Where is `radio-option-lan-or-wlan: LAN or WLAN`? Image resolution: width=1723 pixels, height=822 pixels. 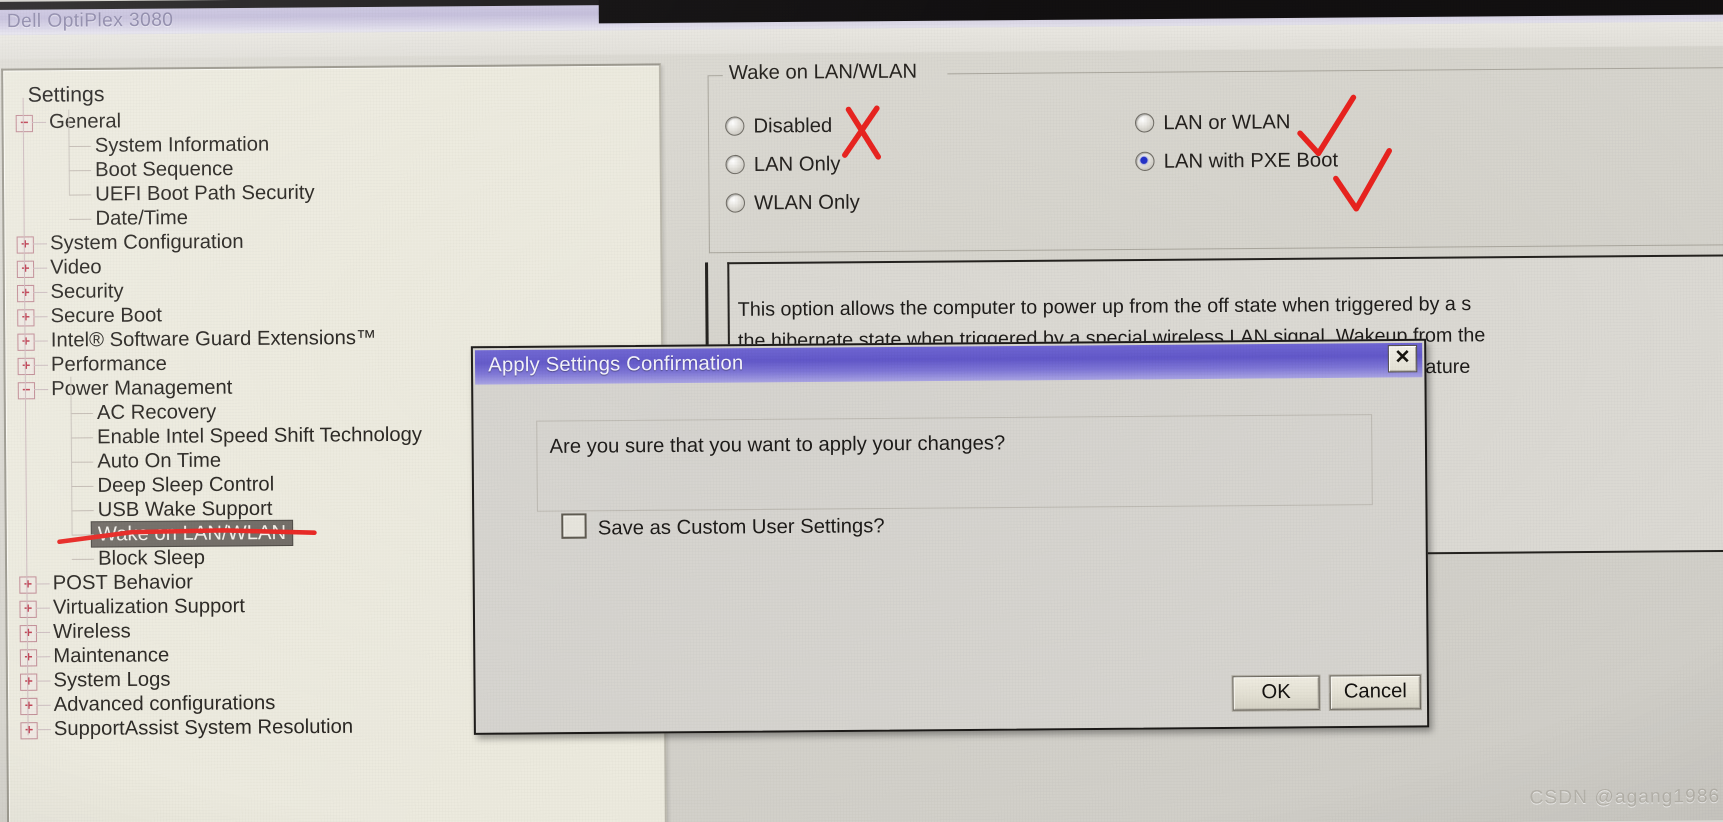 radio-option-lan-or-wlan: LAN or WLAN is located at coordinates (1212, 123).